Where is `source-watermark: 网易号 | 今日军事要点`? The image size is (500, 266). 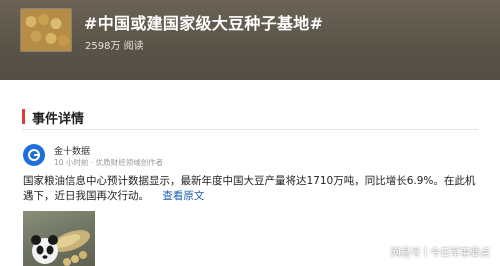 source-watermark: 网易号 | 今日军事要点 is located at coordinates (440, 251).